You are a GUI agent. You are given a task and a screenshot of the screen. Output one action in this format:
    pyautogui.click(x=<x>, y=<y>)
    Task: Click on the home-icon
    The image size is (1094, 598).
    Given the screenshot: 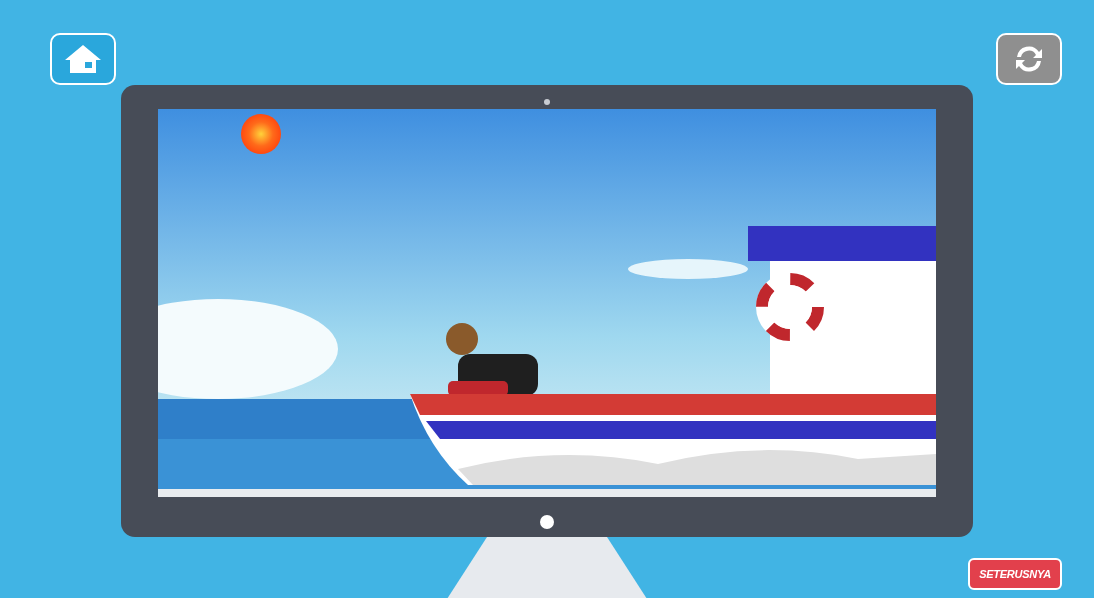 What is the action you would take?
    pyautogui.click(x=83, y=59)
    